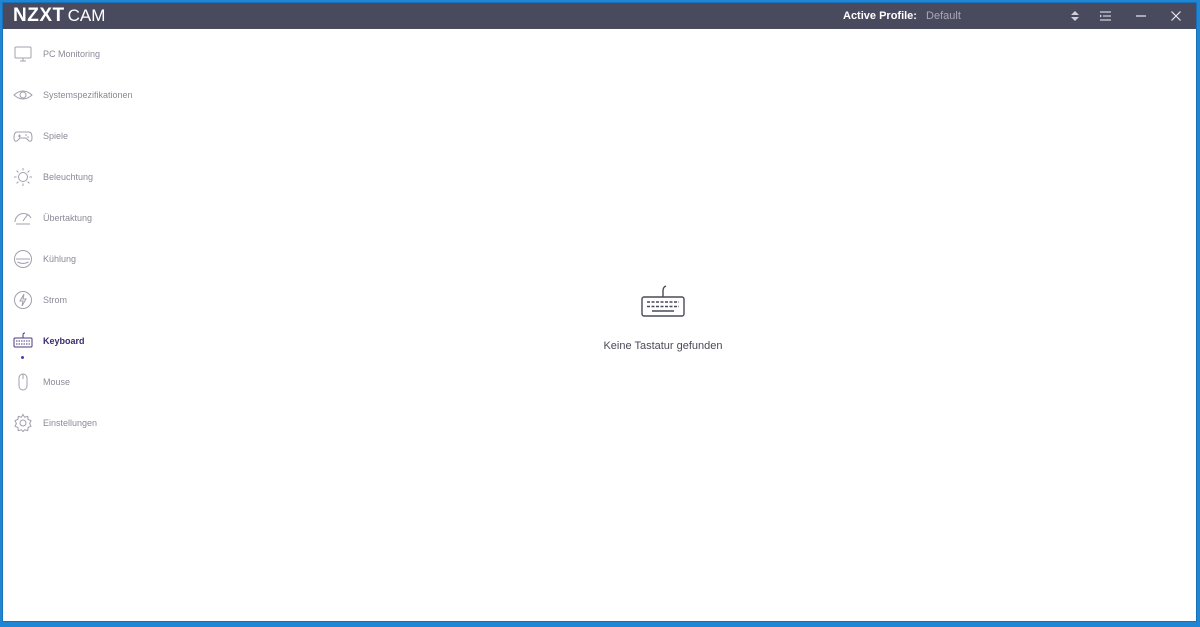 This screenshot has width=1200, height=627. What do you see at coordinates (103, 423) in the screenshot?
I see `sidebar-item-einstellungen: Einstellungen` at bounding box center [103, 423].